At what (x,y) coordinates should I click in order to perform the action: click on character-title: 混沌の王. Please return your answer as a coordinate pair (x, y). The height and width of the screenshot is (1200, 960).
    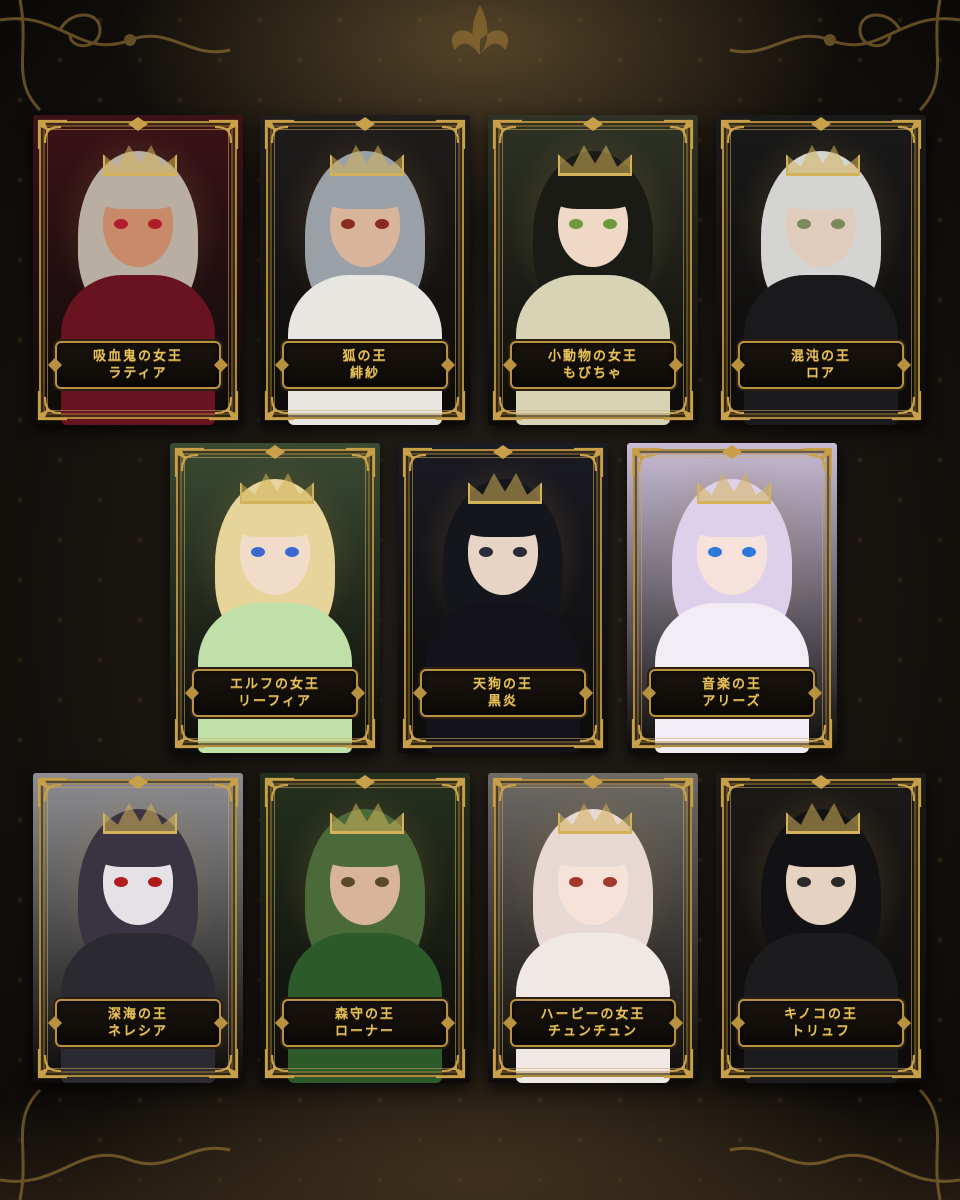
    Looking at the image, I should click on (820, 356).